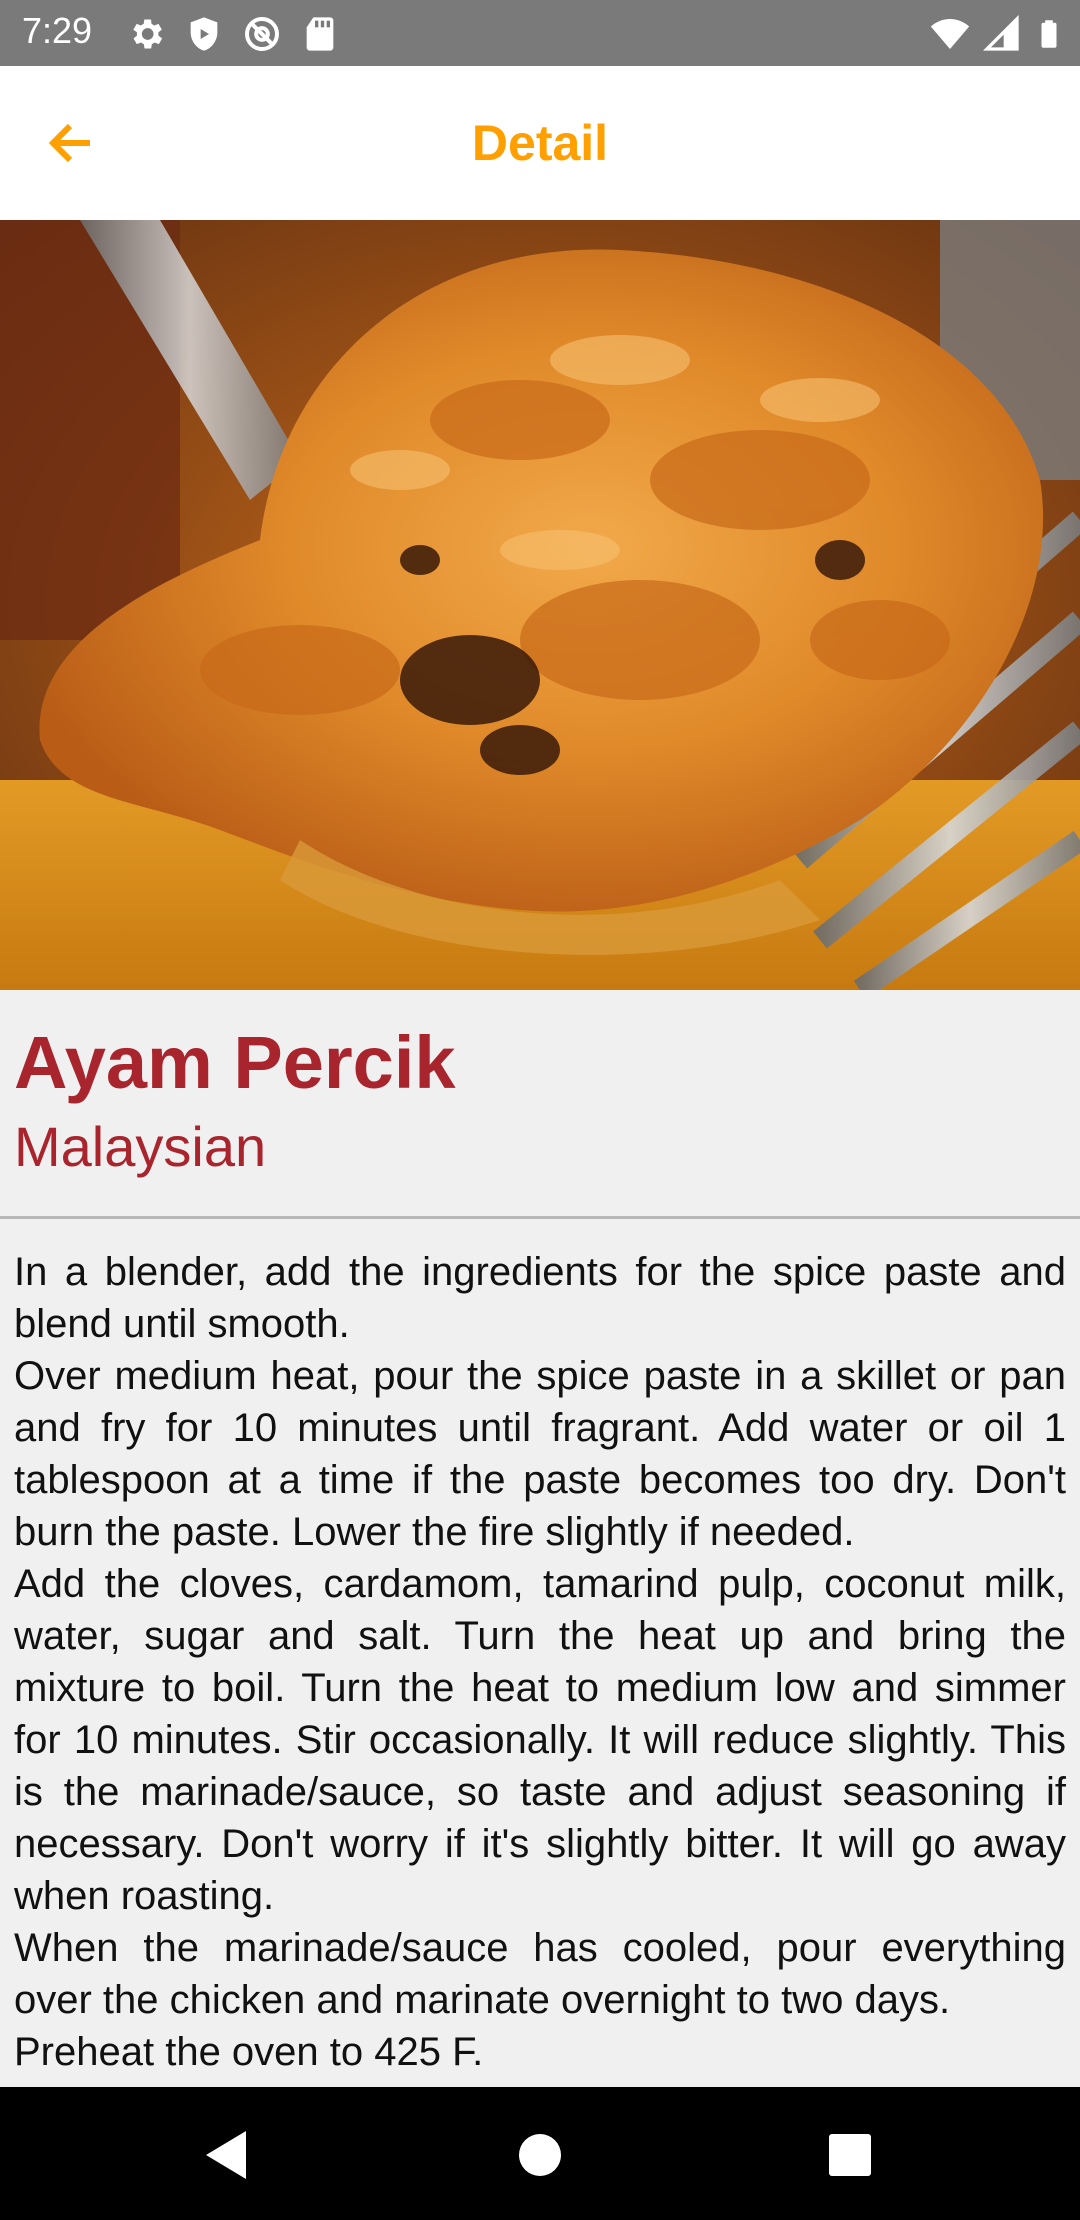 The height and width of the screenshot is (2220, 1080). I want to click on wifi-icon, so click(950, 34).